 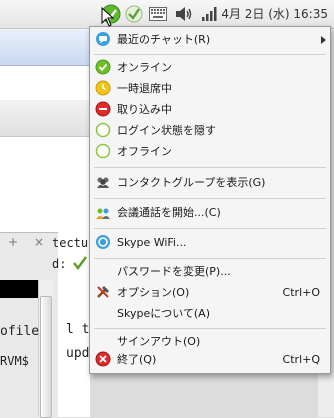 What do you see at coordinates (184, 14) in the screenshot?
I see `volume-icon` at bounding box center [184, 14].